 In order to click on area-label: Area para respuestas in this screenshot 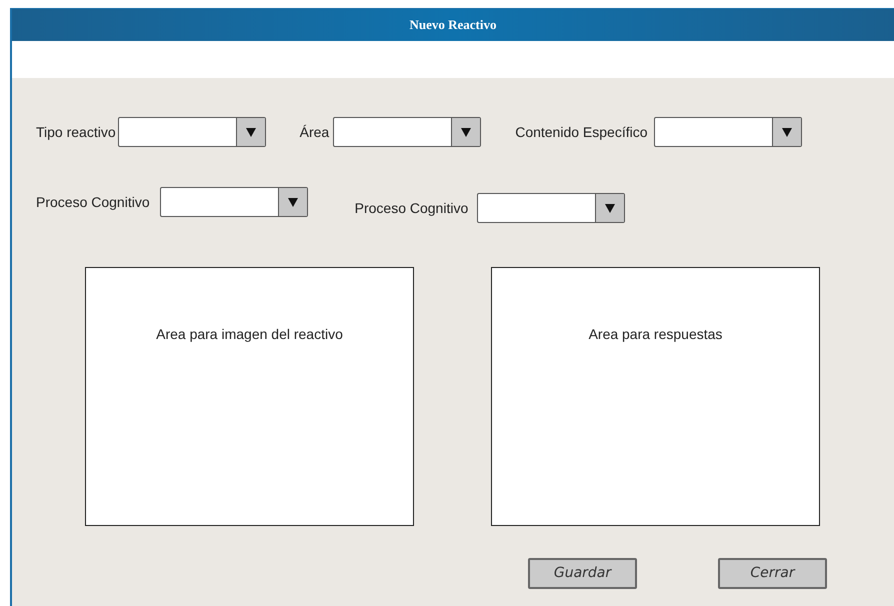, I will do `click(655, 333)`.